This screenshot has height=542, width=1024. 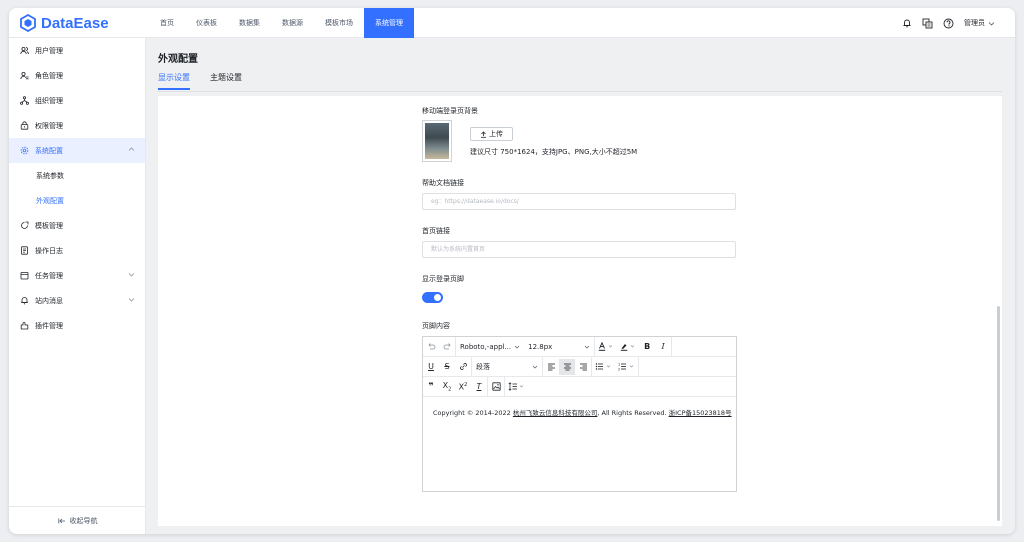 I want to click on editor-toolbar-row-2: U S 段落 12, so click(x=579, y=366).